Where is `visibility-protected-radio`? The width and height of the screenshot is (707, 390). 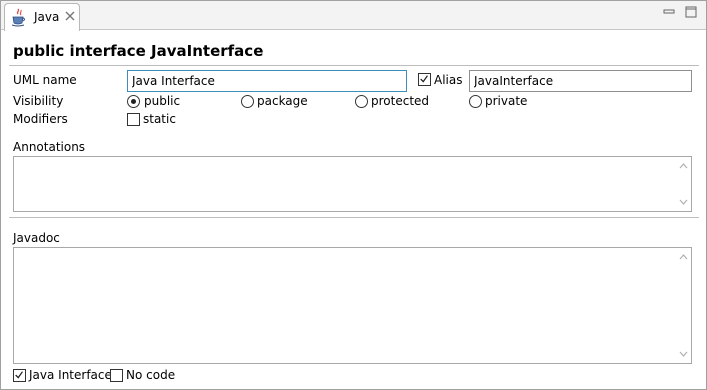 visibility-protected-radio is located at coordinates (361, 101).